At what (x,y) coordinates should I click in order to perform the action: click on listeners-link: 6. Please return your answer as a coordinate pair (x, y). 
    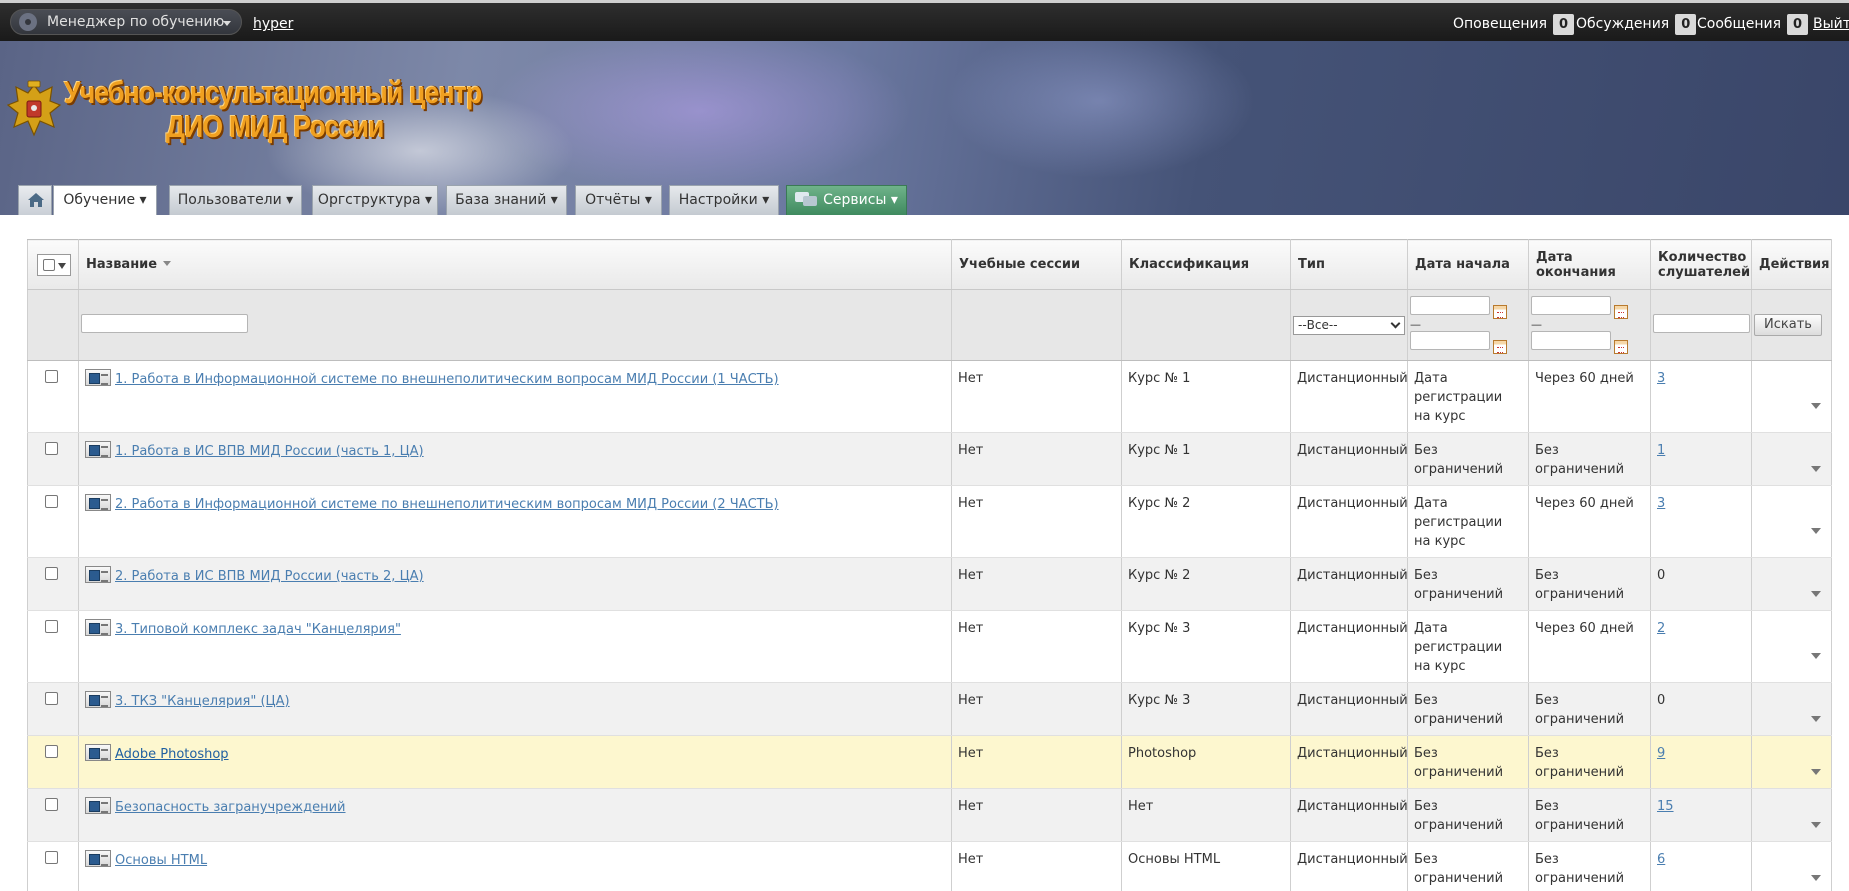
    Looking at the image, I should click on (1661, 859).